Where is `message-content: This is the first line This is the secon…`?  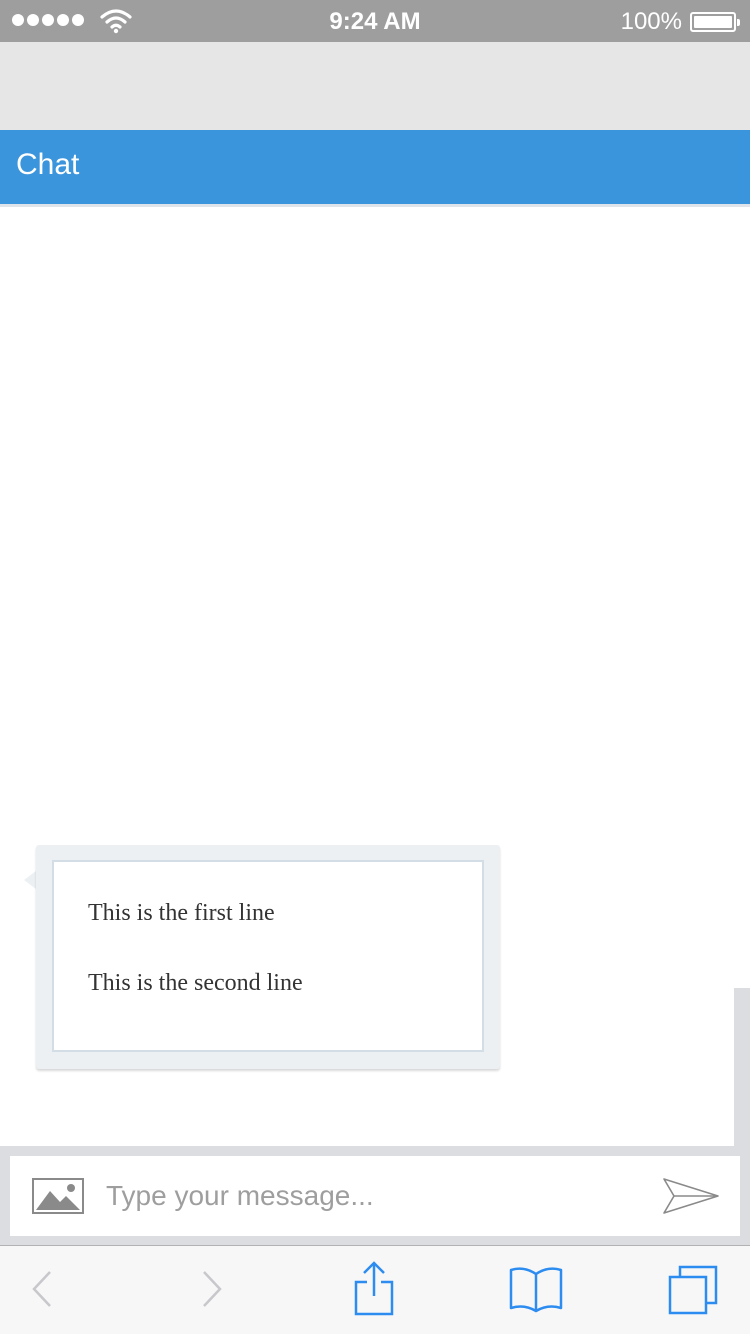 message-content: This is the first line This is the secon… is located at coordinates (268, 956).